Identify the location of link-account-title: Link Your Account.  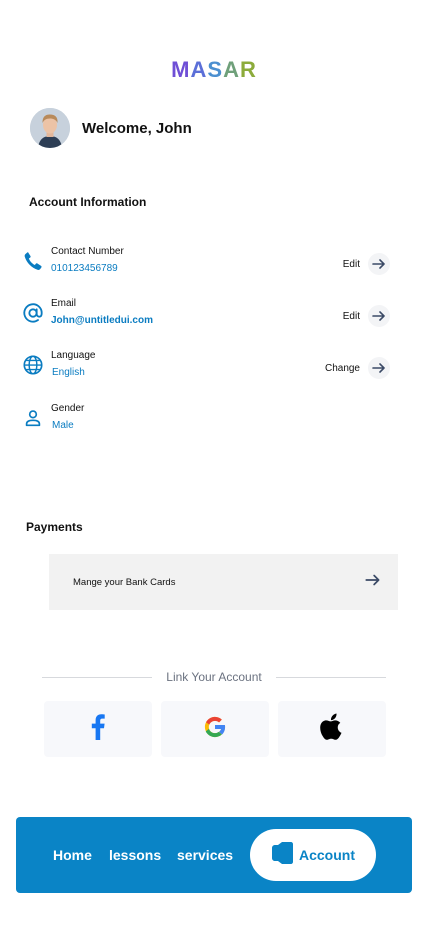
(214, 677).